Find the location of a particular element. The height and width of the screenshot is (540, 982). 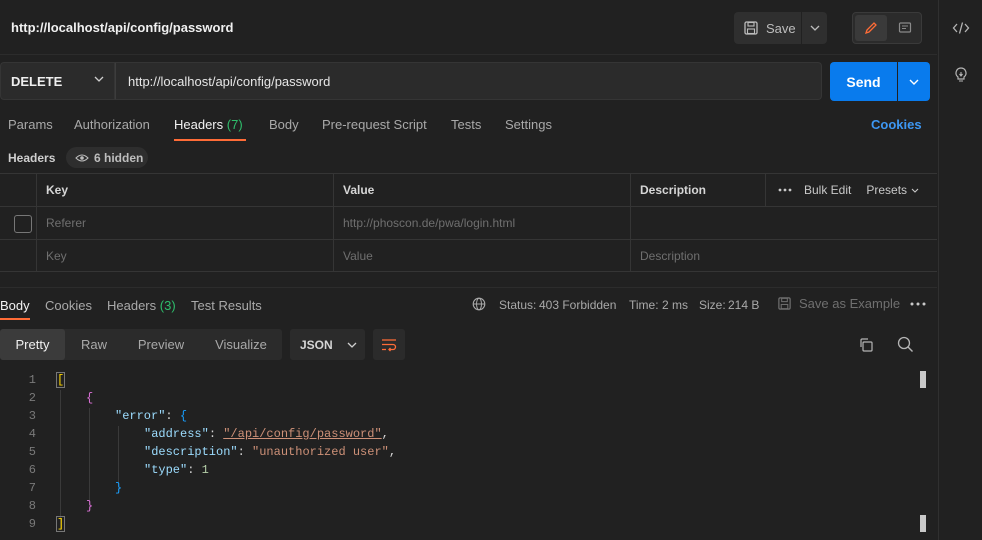

size-value: 214 B is located at coordinates (743, 305).